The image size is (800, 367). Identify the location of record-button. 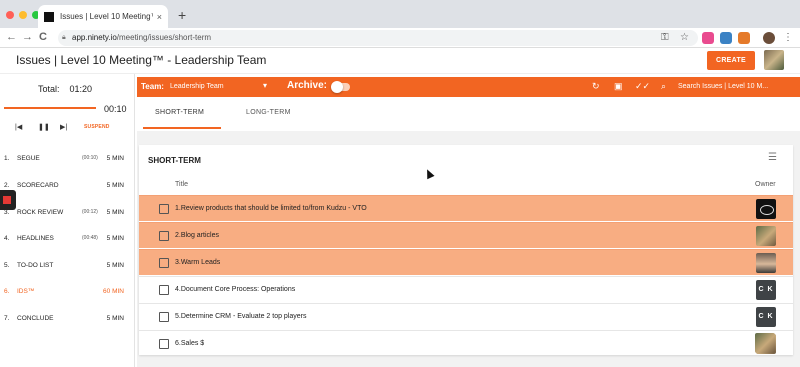
(8, 200).